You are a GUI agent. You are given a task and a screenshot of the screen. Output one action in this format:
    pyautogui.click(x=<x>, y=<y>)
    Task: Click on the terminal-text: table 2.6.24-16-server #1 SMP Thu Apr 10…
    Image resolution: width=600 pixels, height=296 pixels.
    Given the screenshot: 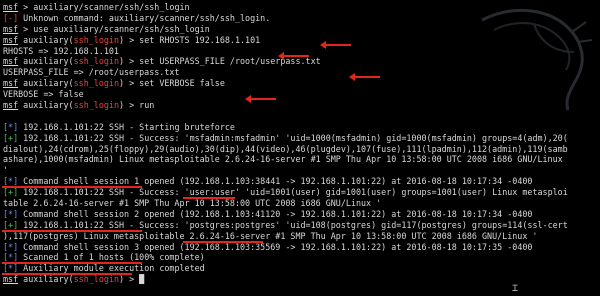 What is the action you would take?
    pyautogui.click(x=192, y=203)
    